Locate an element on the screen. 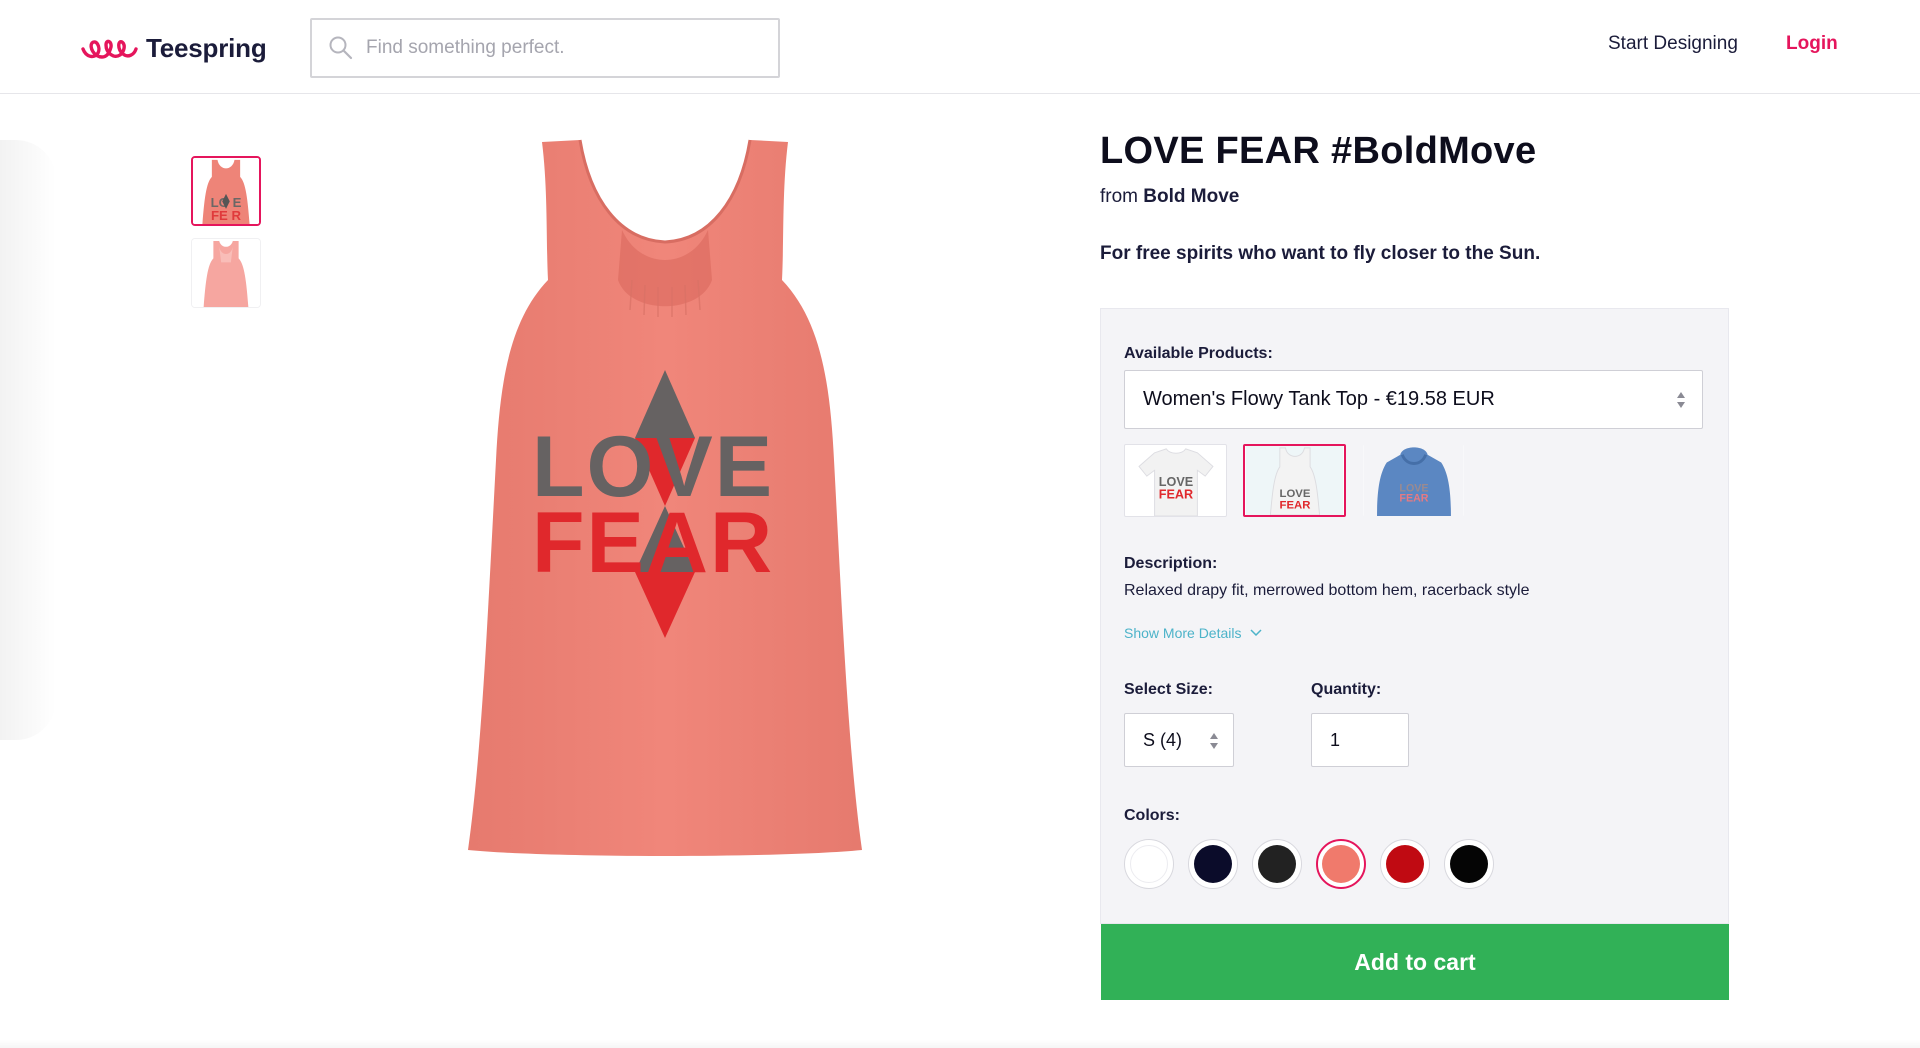  search-box is located at coordinates (545, 48).